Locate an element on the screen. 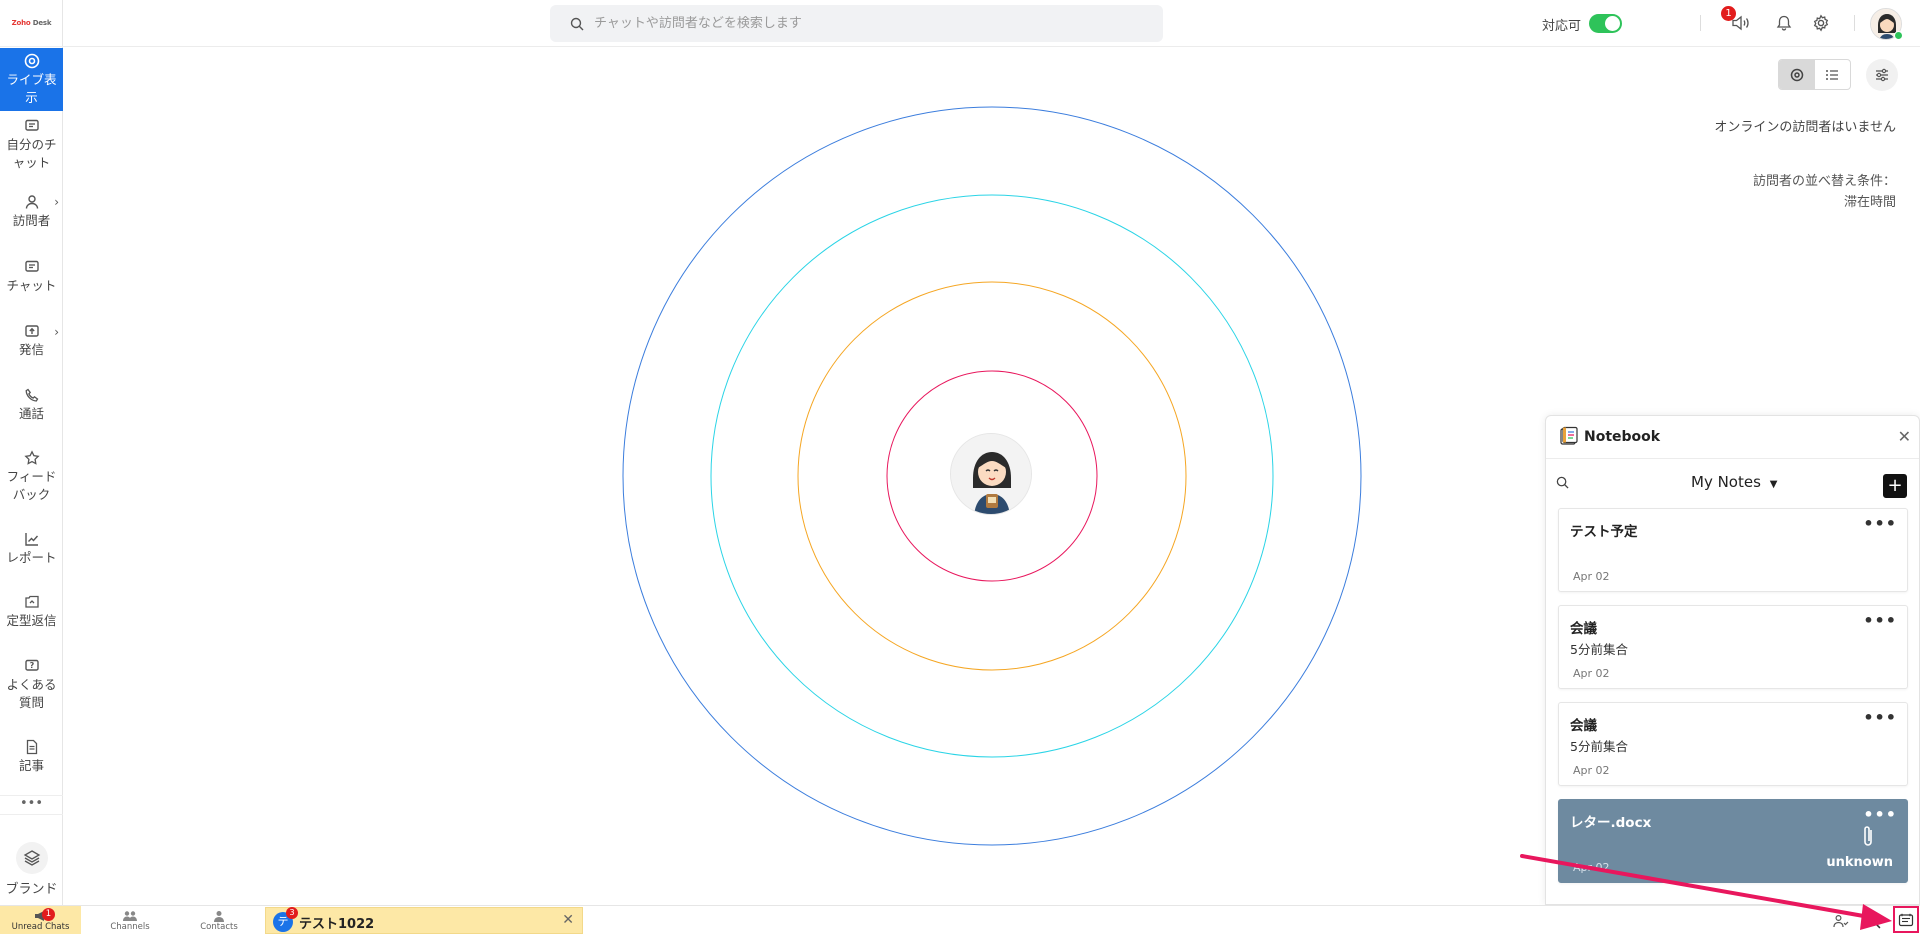 This screenshot has height=934, width=1920. open-chat-tab: テ 3 テスト1022 ✕ is located at coordinates (424, 920).